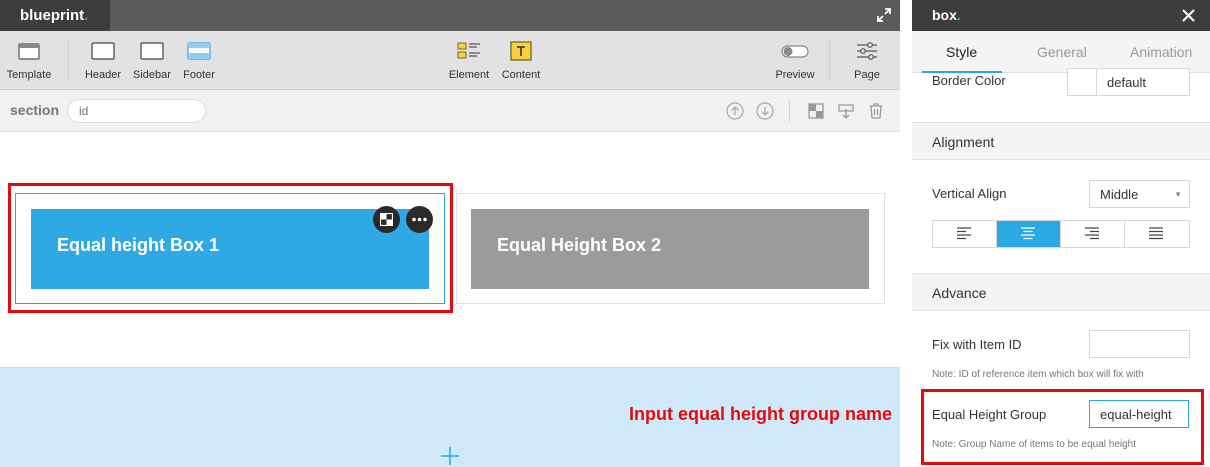 This screenshot has width=1210, height=467. I want to click on vertical-align-select: Middle ▼, so click(1139, 194).